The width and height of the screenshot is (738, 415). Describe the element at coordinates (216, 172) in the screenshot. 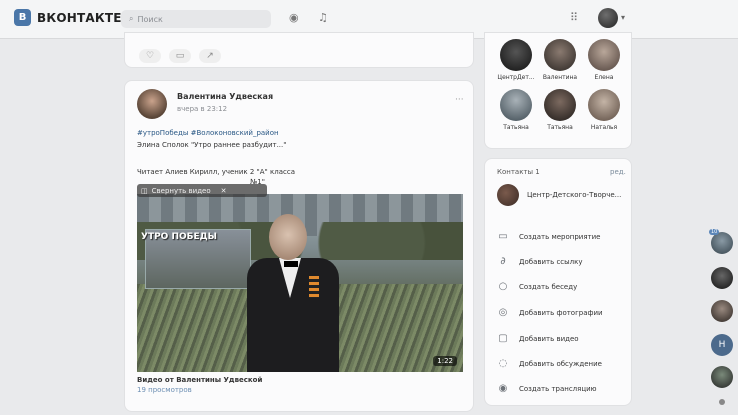

I see `post-reader-line: Читает Алиев Кирилл, ученик 2 "А" класса` at that location.